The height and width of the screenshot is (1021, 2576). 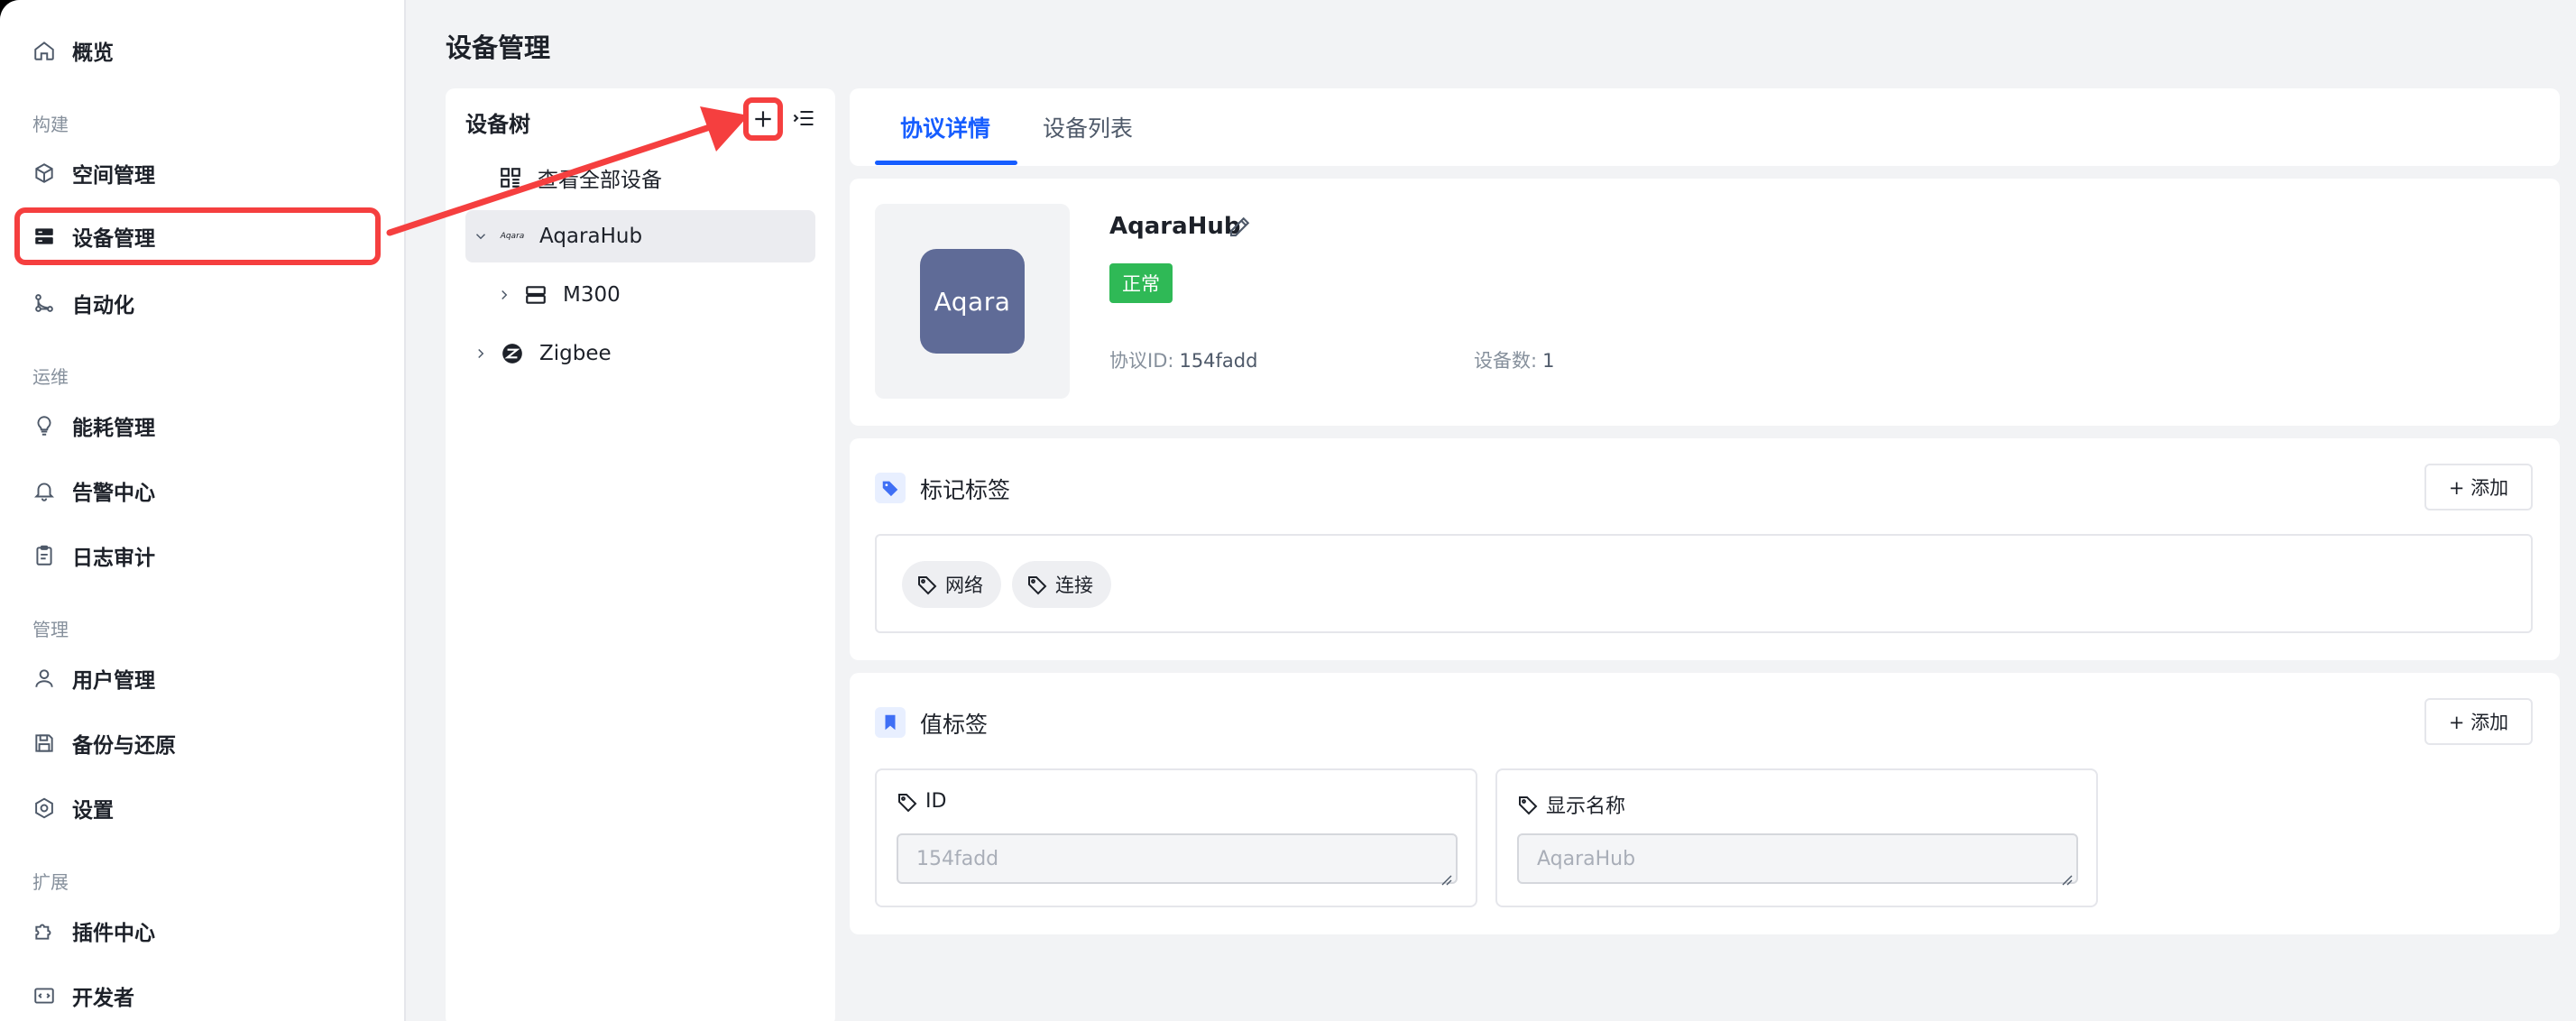 I want to click on bell-icon, so click(x=44, y=490).